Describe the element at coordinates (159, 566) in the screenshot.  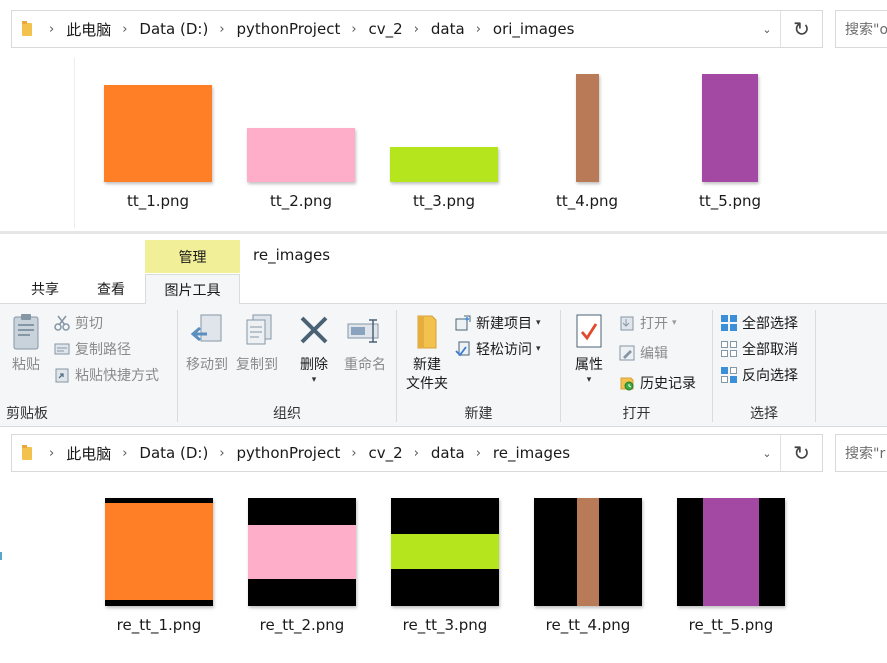
I see `file-item: re_tt_1.png` at that location.